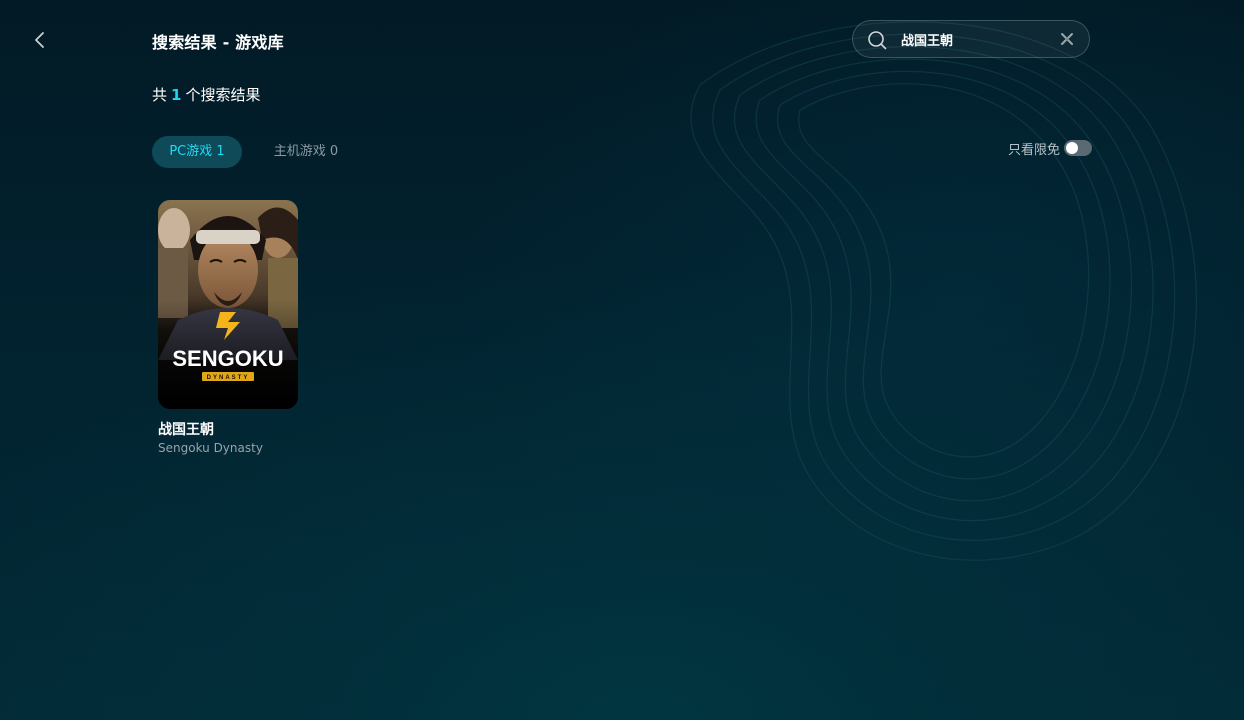 This screenshot has height=720, width=1244. Describe the element at coordinates (228, 378) in the screenshot. I see `cover-logo-subtext: DYNASTY` at that location.